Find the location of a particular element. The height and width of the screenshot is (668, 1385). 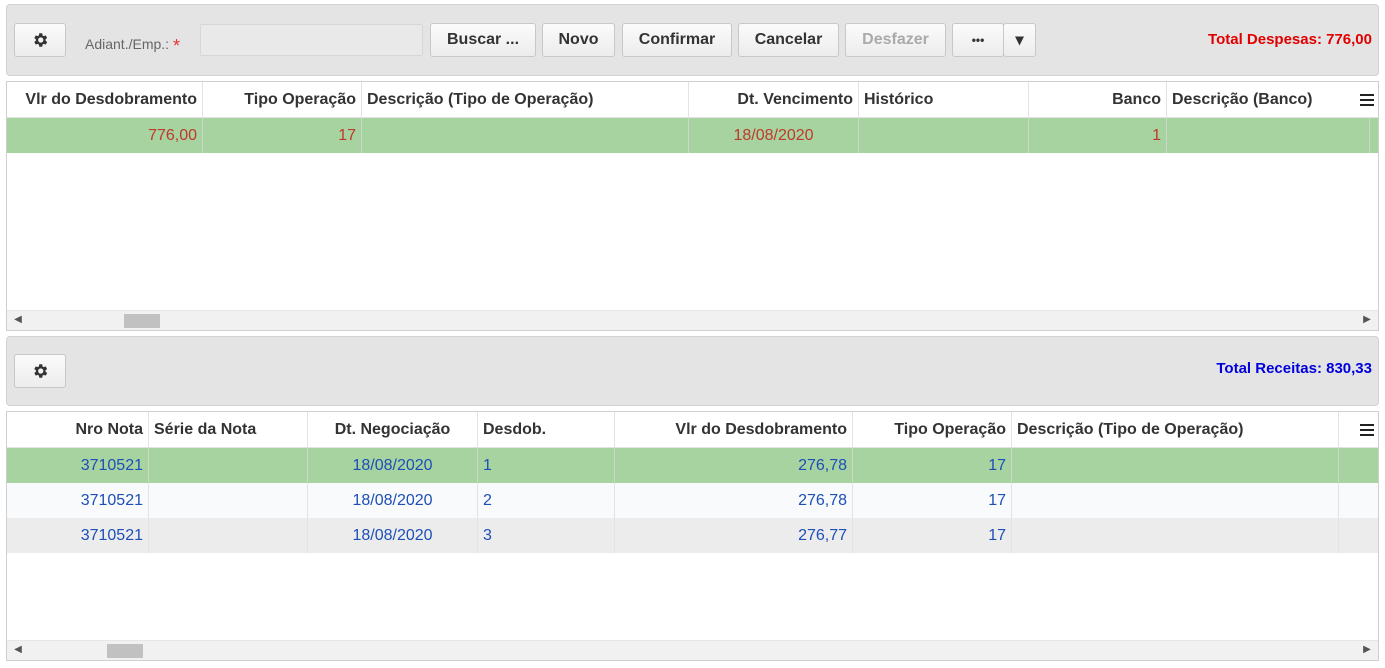

cell-desdob: 2 is located at coordinates (546, 500).